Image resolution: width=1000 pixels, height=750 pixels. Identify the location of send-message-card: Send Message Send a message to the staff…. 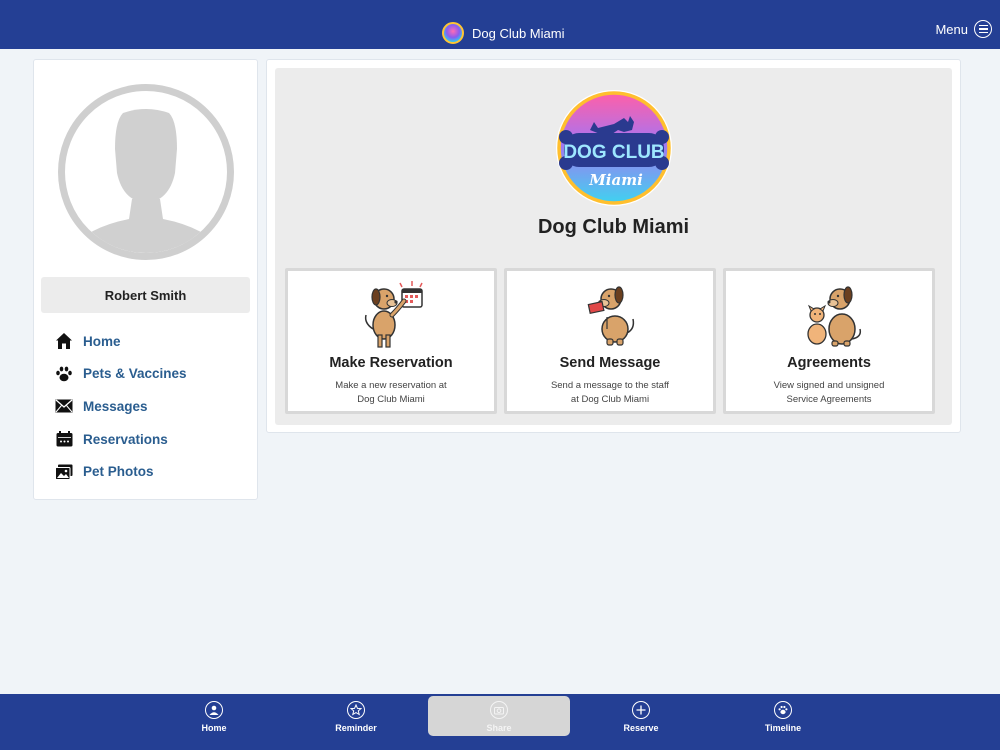
(610, 341).